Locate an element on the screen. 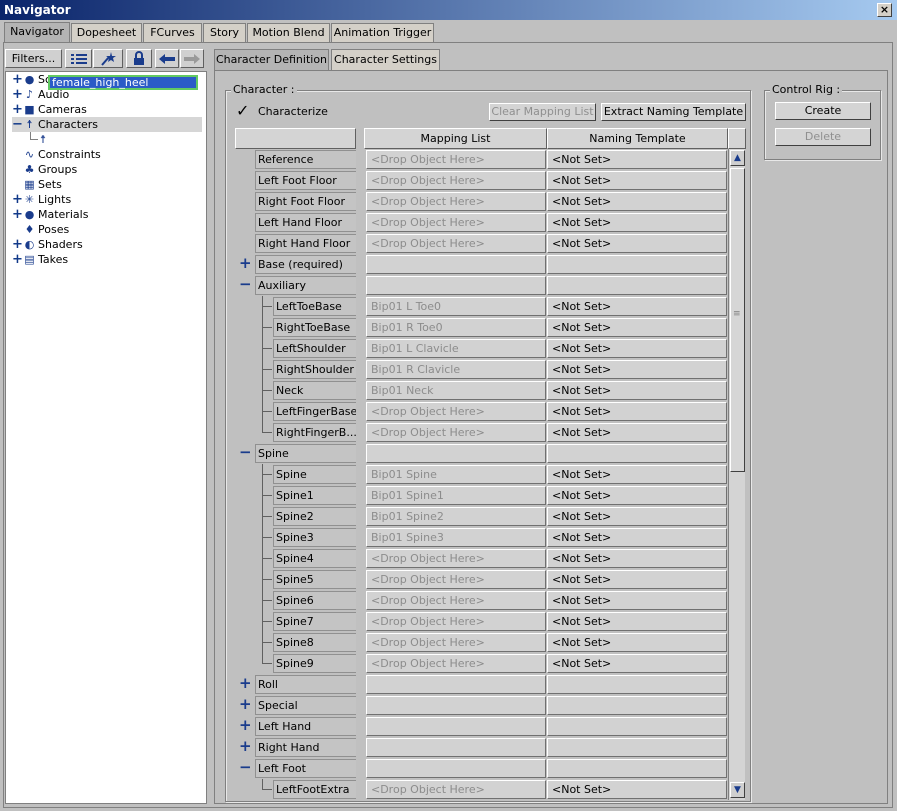 The height and width of the screenshot is (811, 897). row-label: Spine − is located at coordinates (295, 453).